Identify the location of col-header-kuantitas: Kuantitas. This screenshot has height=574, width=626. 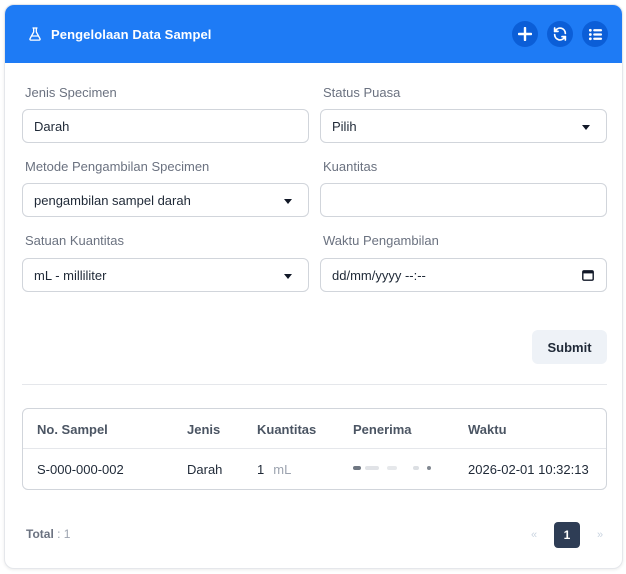
(287, 429).